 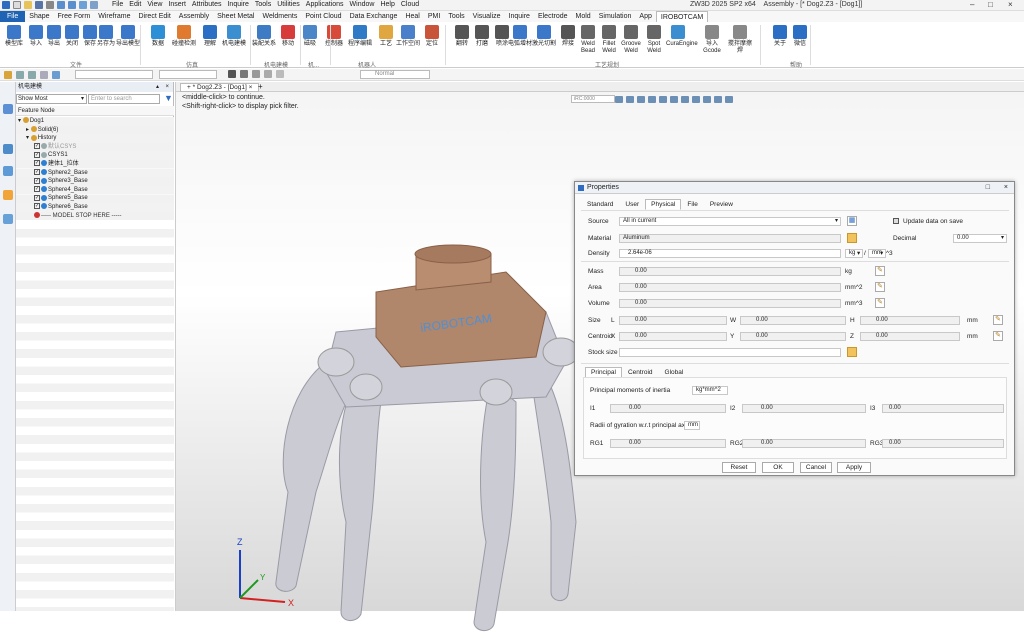 What do you see at coordinates (609, 40) in the screenshot?
I see `ribbon-button-26: Fillet Weld` at bounding box center [609, 40].